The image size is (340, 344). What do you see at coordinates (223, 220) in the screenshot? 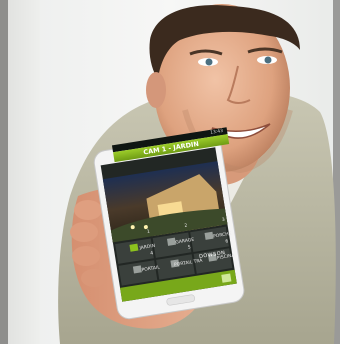
I see `grid-number: 3` at bounding box center [223, 220].